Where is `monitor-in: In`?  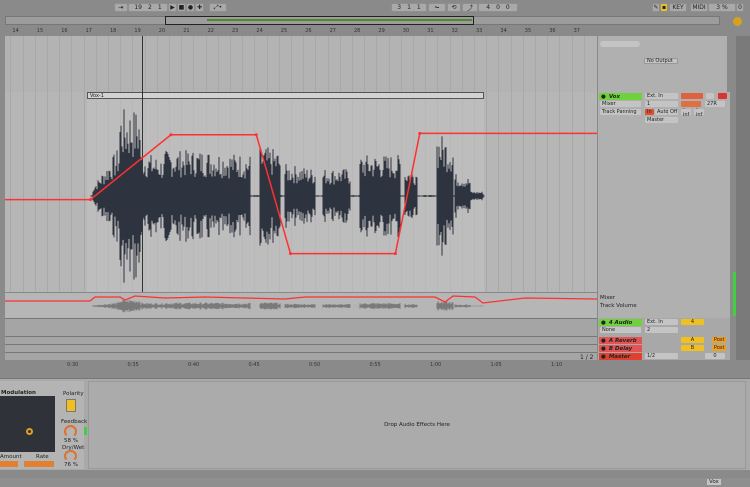 monitor-in: In is located at coordinates (649, 112).